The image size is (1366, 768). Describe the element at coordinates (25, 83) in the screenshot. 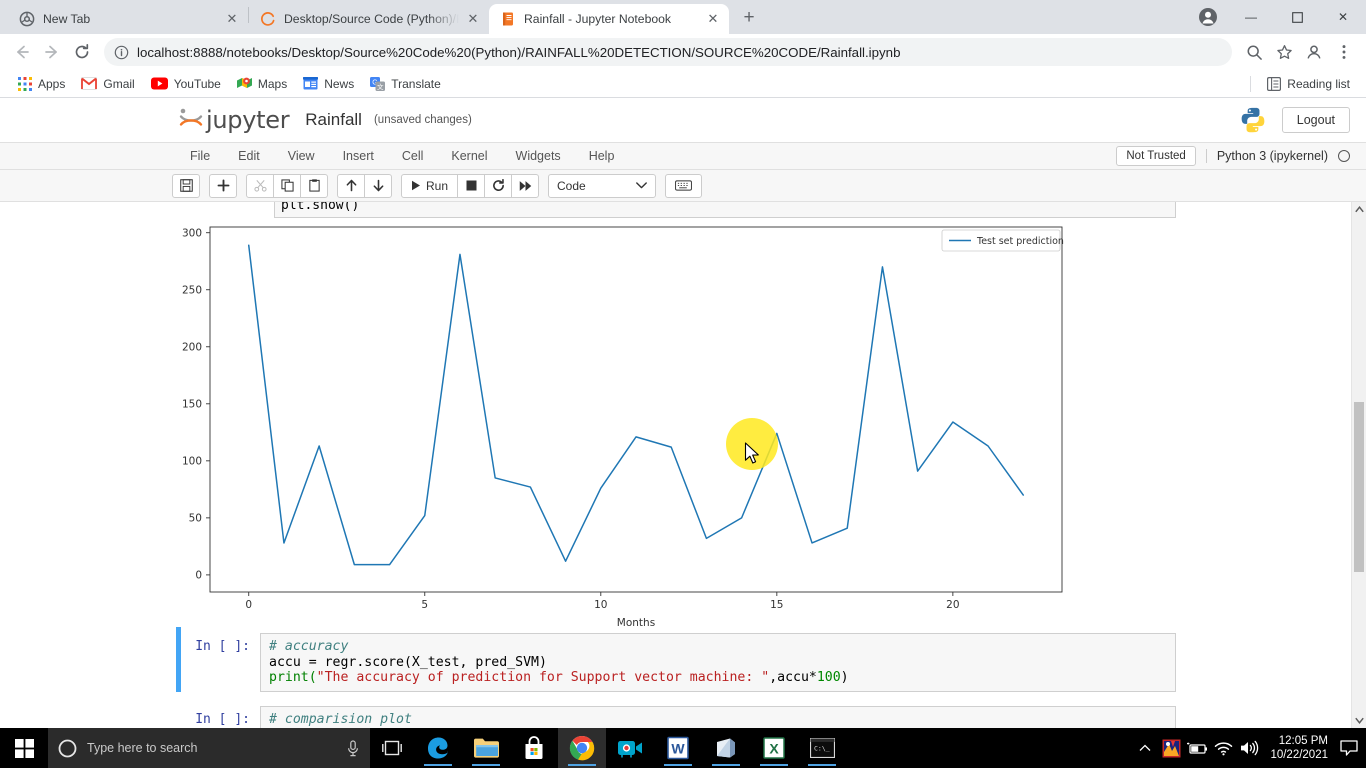

I see `apps-grid-icon` at that location.